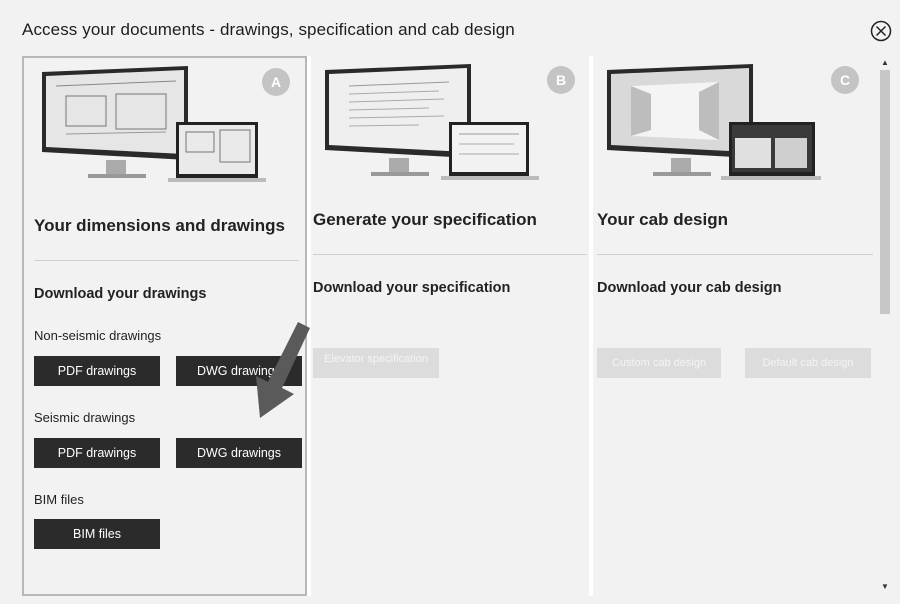  Describe the element at coordinates (159, 225) in the screenshot. I see `panel-title: Your dimensions and drawings` at that location.